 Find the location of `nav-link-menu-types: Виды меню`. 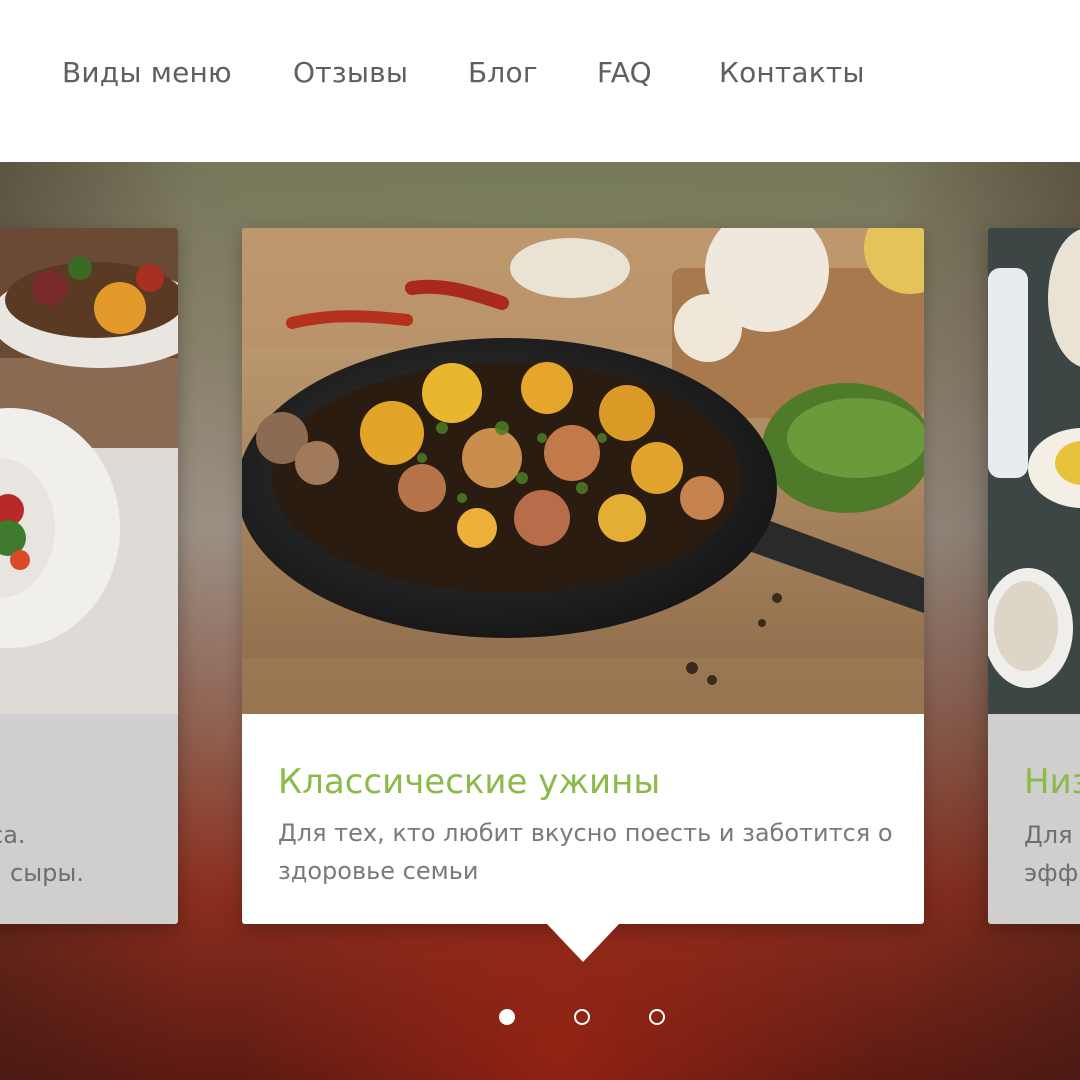

nav-link-menu-types: Виды меню is located at coordinates (147, 72).